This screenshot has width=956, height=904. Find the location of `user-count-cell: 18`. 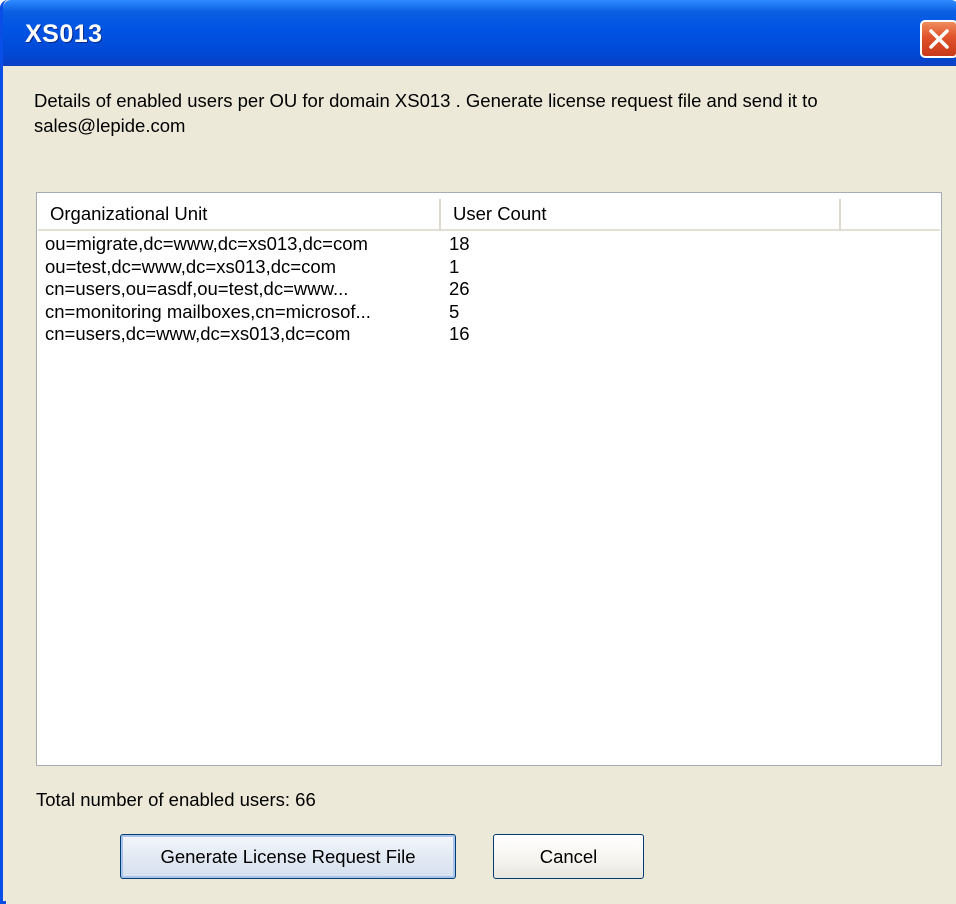

user-count-cell: 18 is located at coordinates (459, 243).